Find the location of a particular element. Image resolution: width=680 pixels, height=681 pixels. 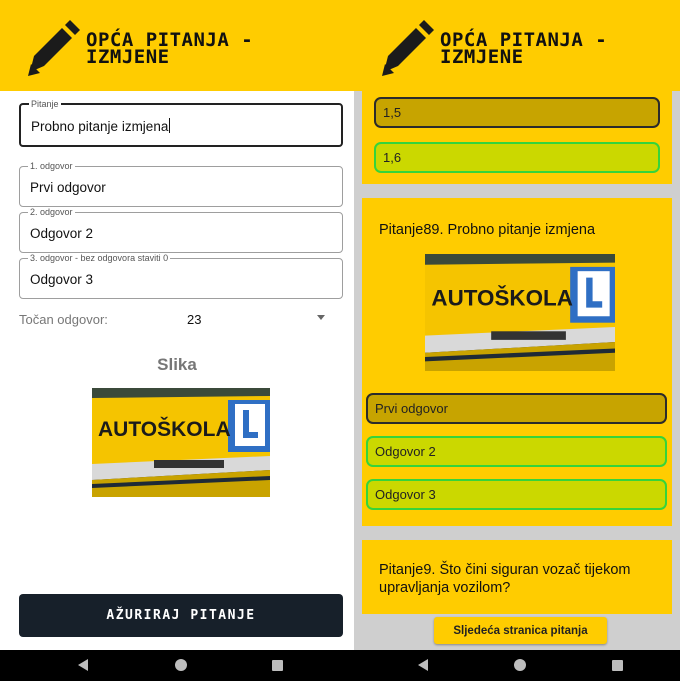

option-text: Odgovor 2 is located at coordinates (405, 451).